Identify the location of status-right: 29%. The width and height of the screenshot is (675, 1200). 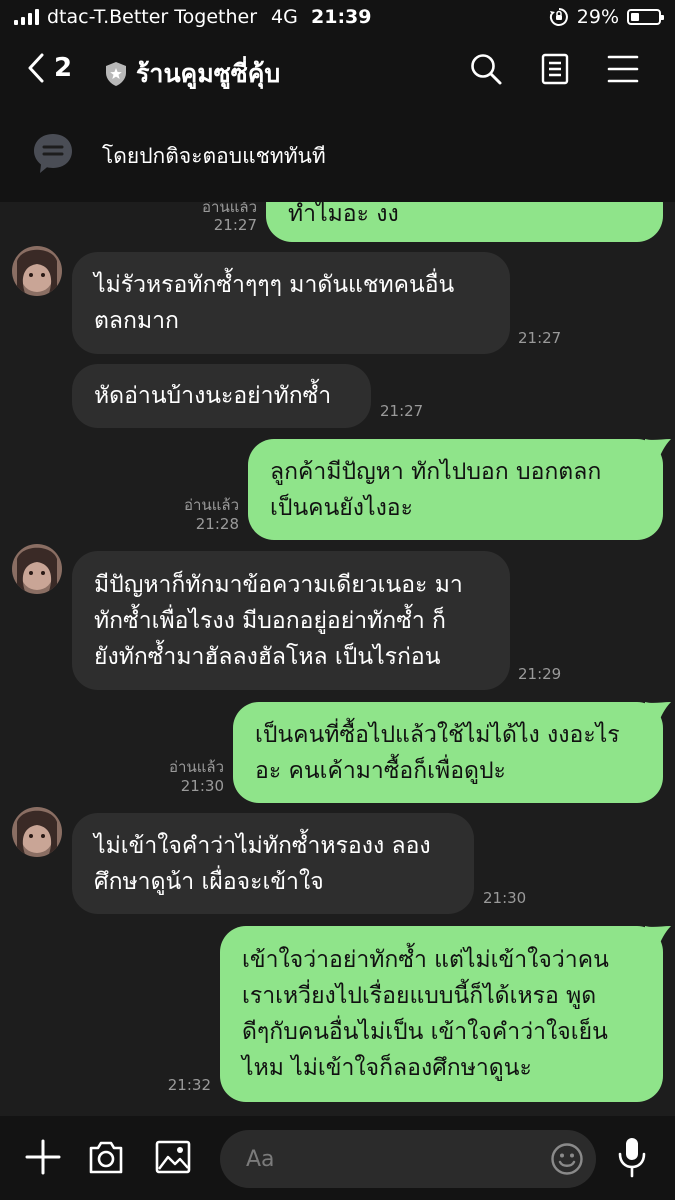
(606, 17).